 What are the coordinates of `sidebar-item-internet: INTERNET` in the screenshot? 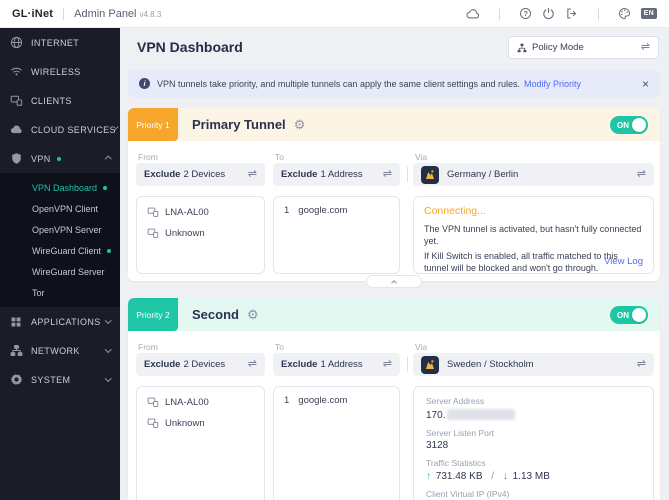 It's located at (60, 42).